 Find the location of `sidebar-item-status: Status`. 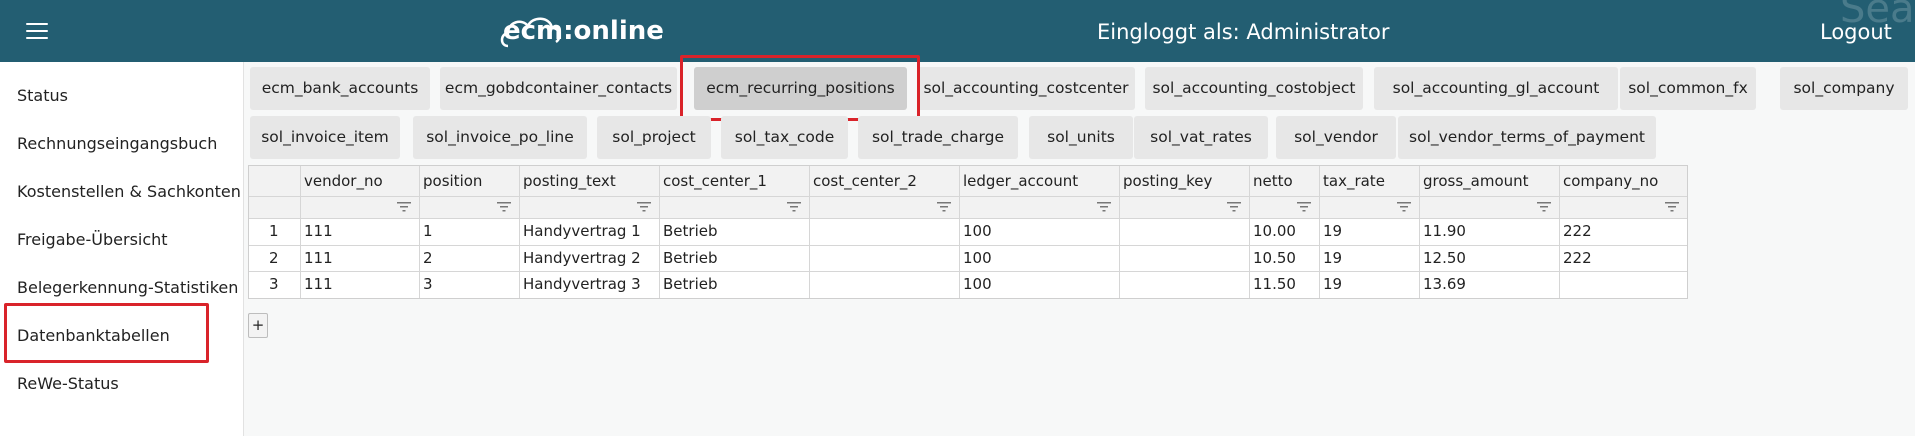

sidebar-item-status: Status is located at coordinates (42, 95).